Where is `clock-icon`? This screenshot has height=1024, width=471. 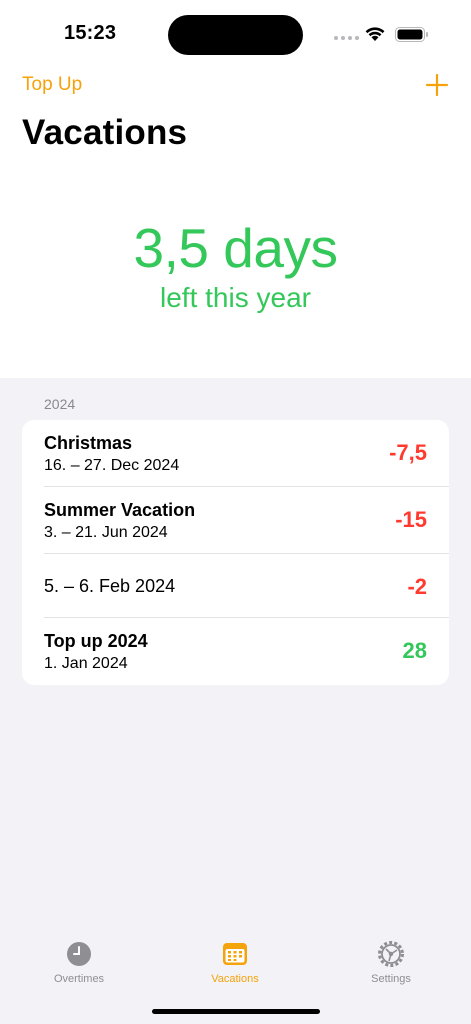
clock-icon is located at coordinates (79, 954).